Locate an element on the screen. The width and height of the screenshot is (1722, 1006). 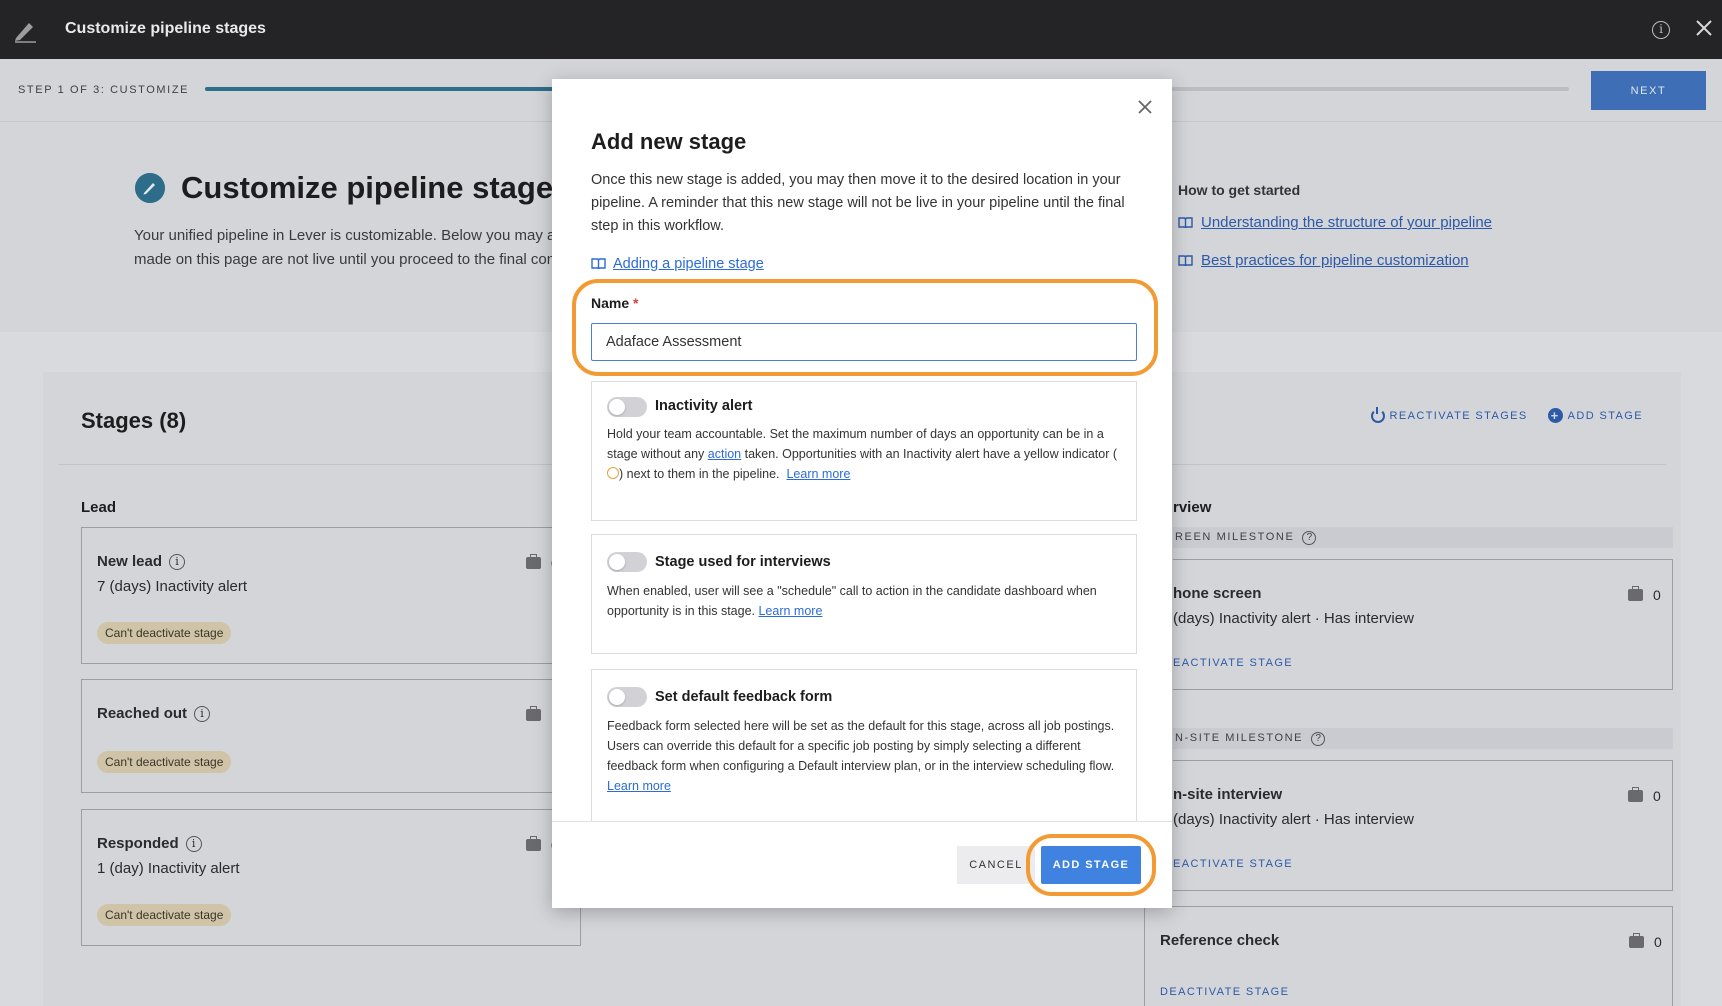
next-button: NEXT is located at coordinates (1648, 90).